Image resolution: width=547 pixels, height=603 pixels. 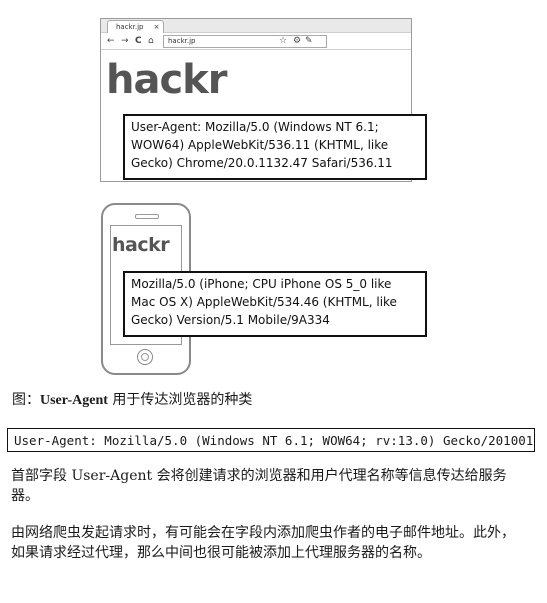 What do you see at coordinates (297, 41) in the screenshot?
I see `settings-icon: ⚙` at bounding box center [297, 41].